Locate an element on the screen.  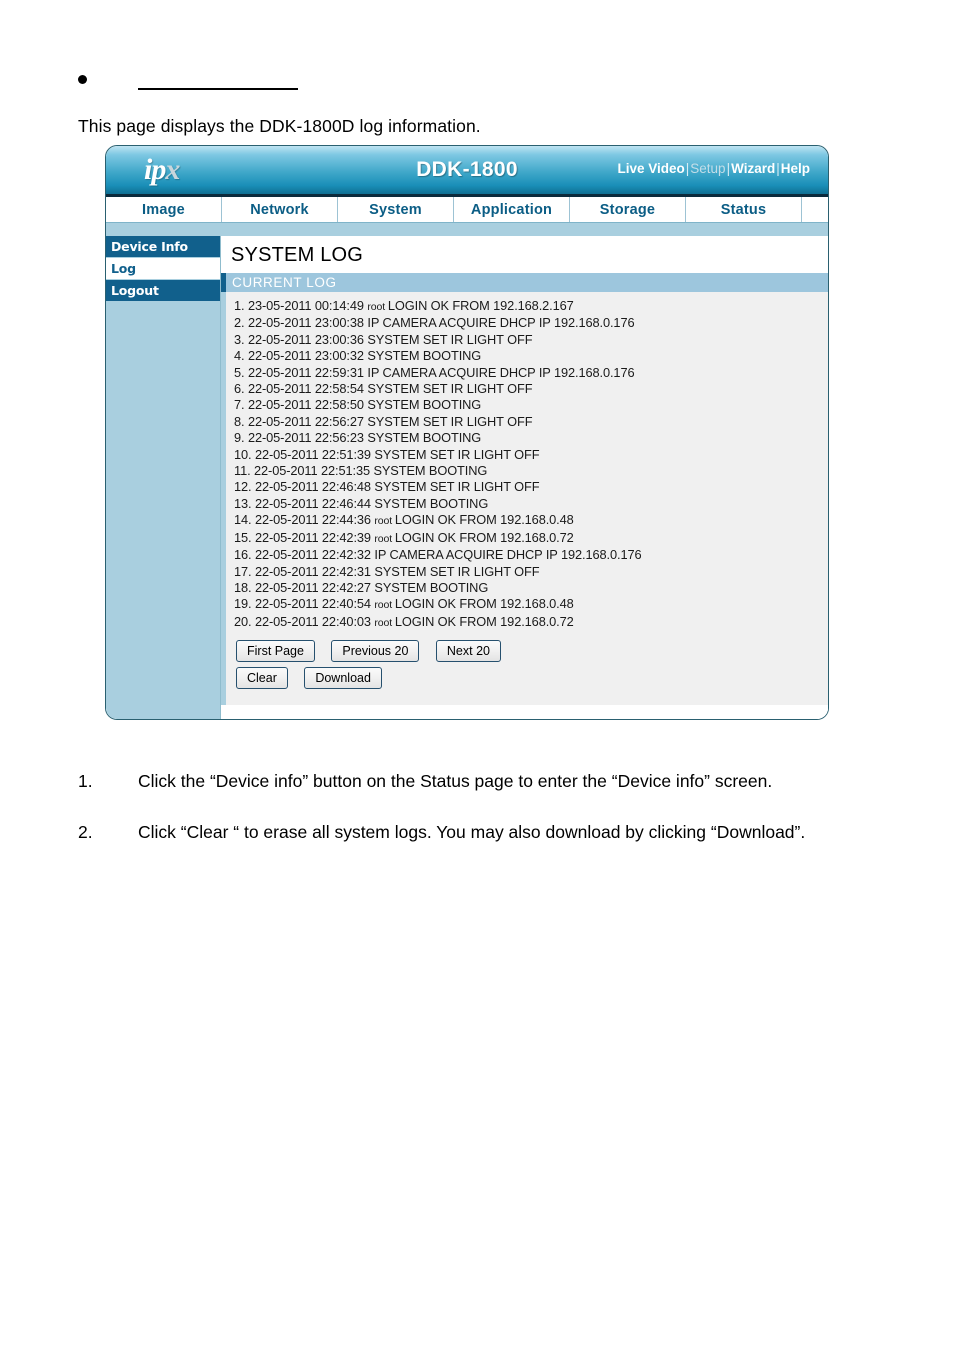
download-button: Download is located at coordinates (343, 678).